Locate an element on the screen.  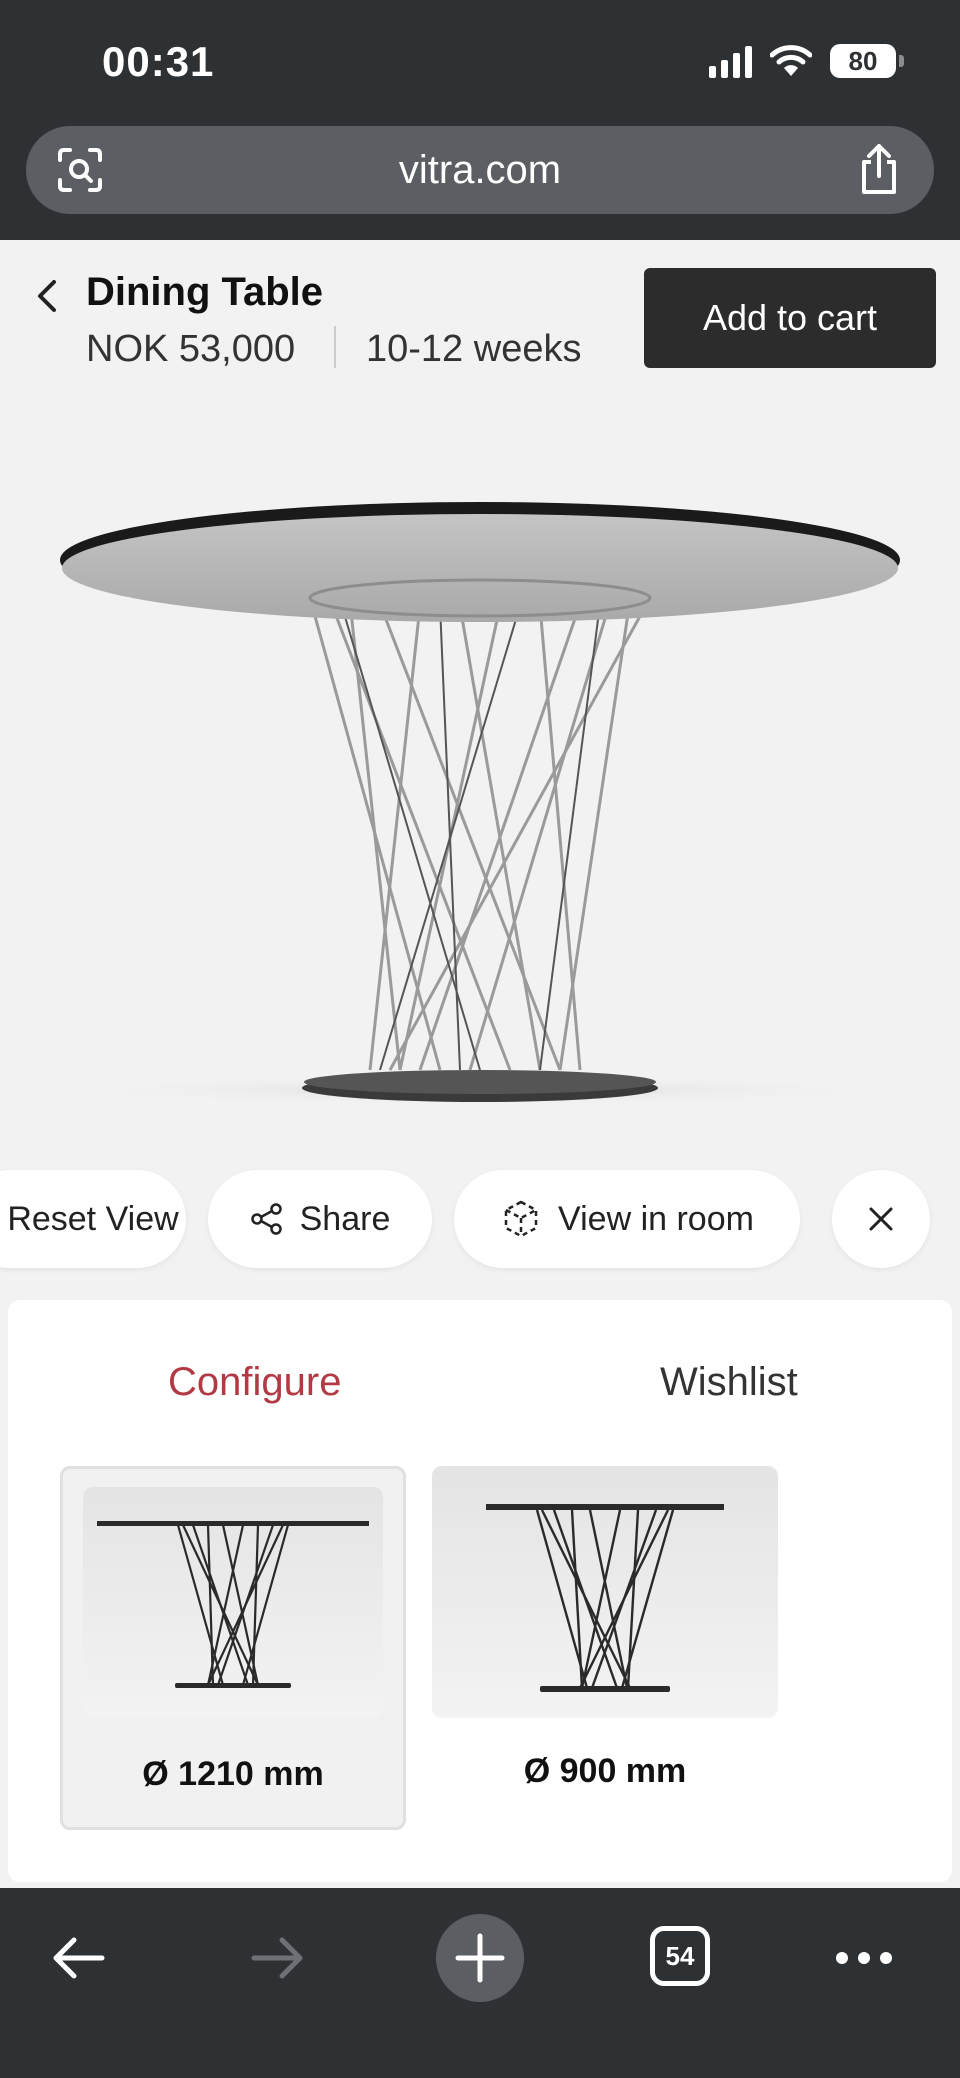
size-option-card: Ø 1210 mm is located at coordinates (233, 1648).